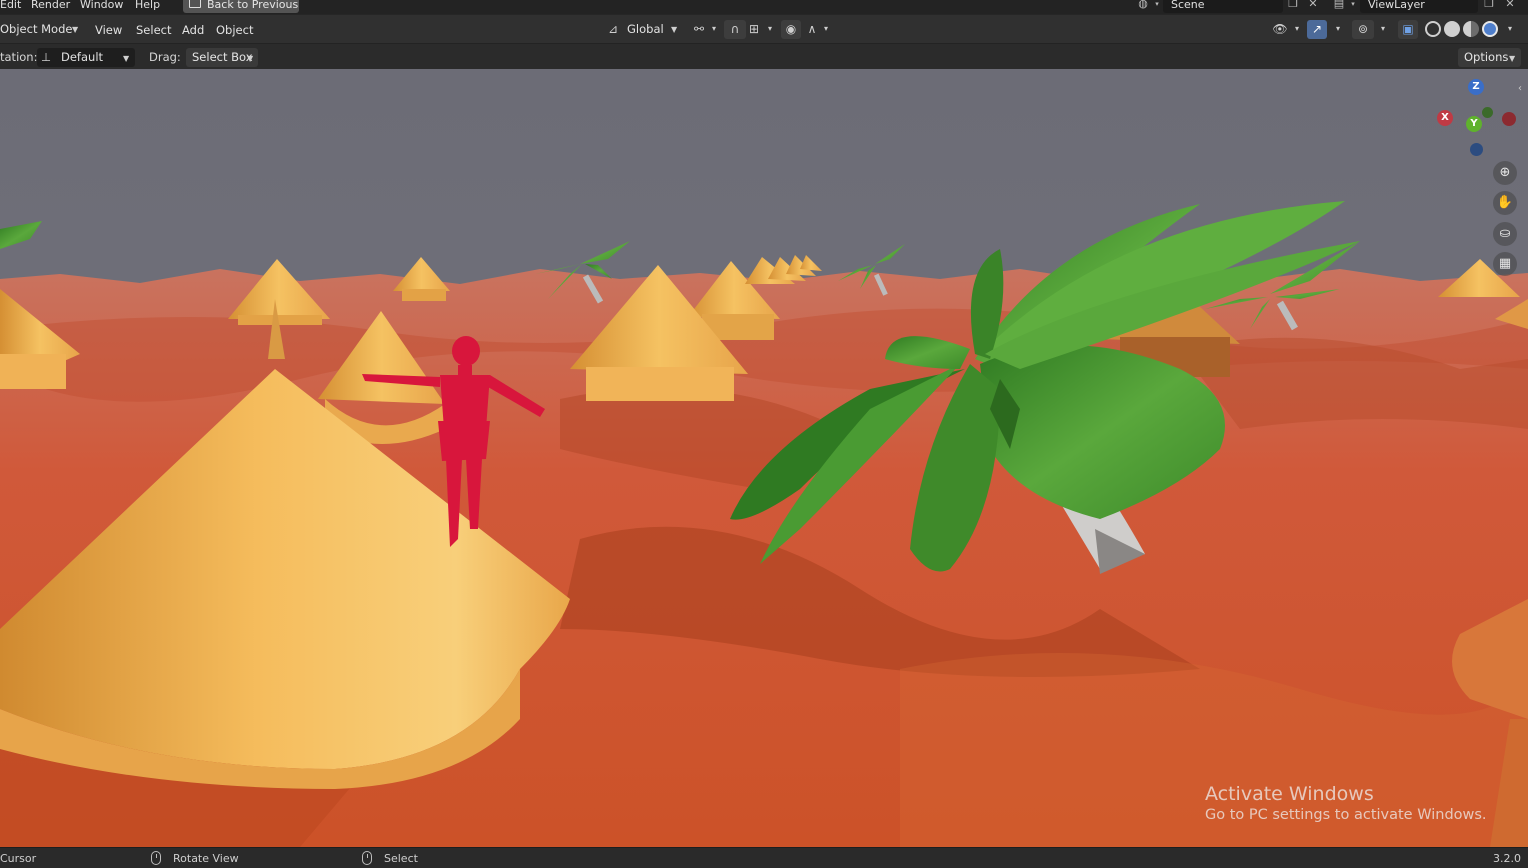 The image size is (1528, 868). Describe the element at coordinates (1490, 29) in the screenshot. I see `rendered-shading-icon` at that location.